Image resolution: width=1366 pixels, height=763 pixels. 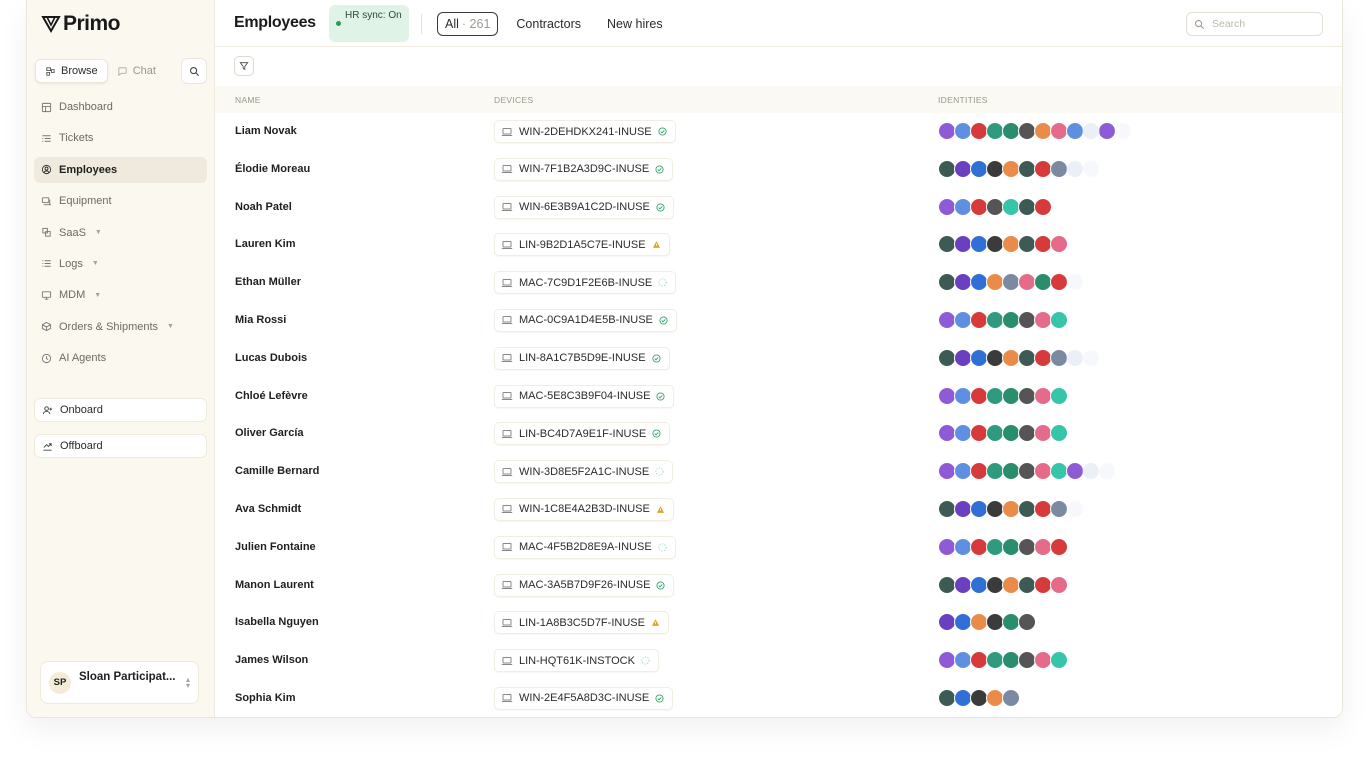 What do you see at coordinates (778, 698) in the screenshot?
I see `table-row: Sophia Kim WIN-2E4F5A8D3C-INUSE` at bounding box center [778, 698].